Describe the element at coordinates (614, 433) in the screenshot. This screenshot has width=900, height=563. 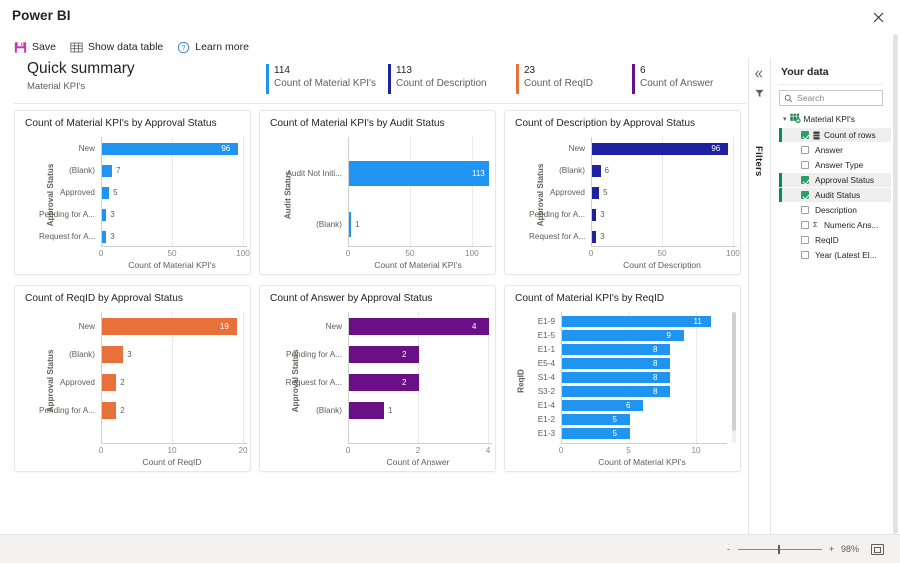
I see `bar-value-label: 5` at that location.